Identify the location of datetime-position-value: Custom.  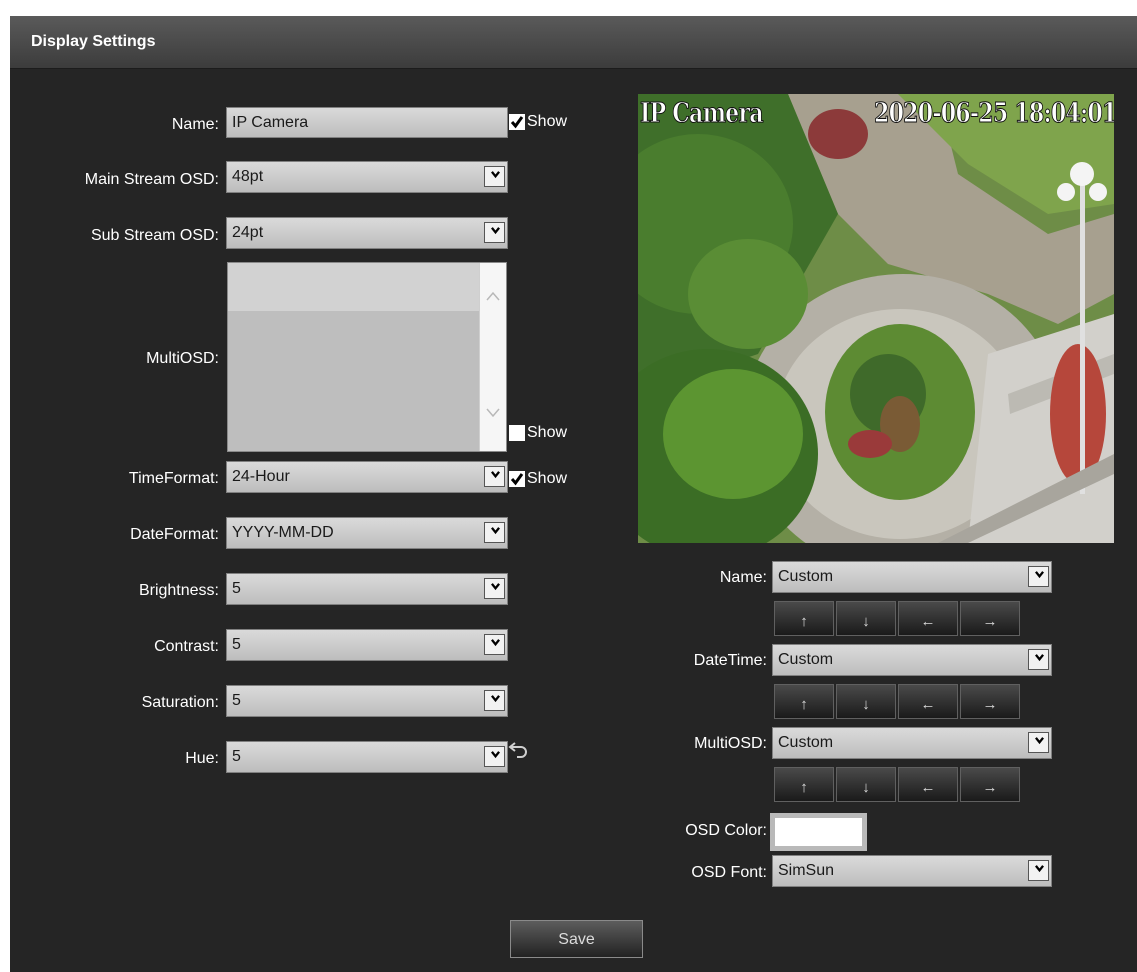
(806, 659).